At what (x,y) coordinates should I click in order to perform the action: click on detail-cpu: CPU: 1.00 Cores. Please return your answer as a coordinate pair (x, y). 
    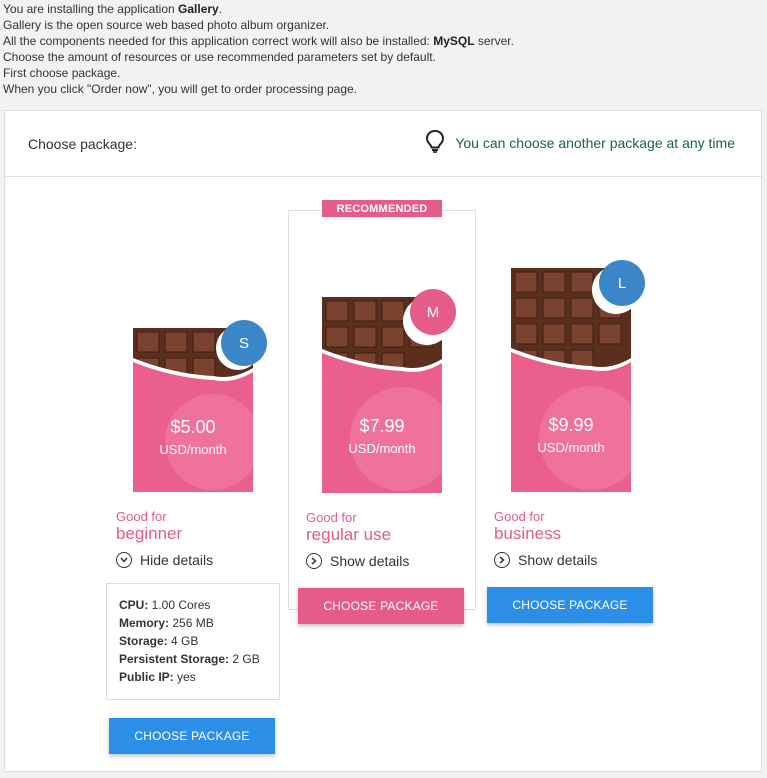
    Looking at the image, I should click on (165, 605).